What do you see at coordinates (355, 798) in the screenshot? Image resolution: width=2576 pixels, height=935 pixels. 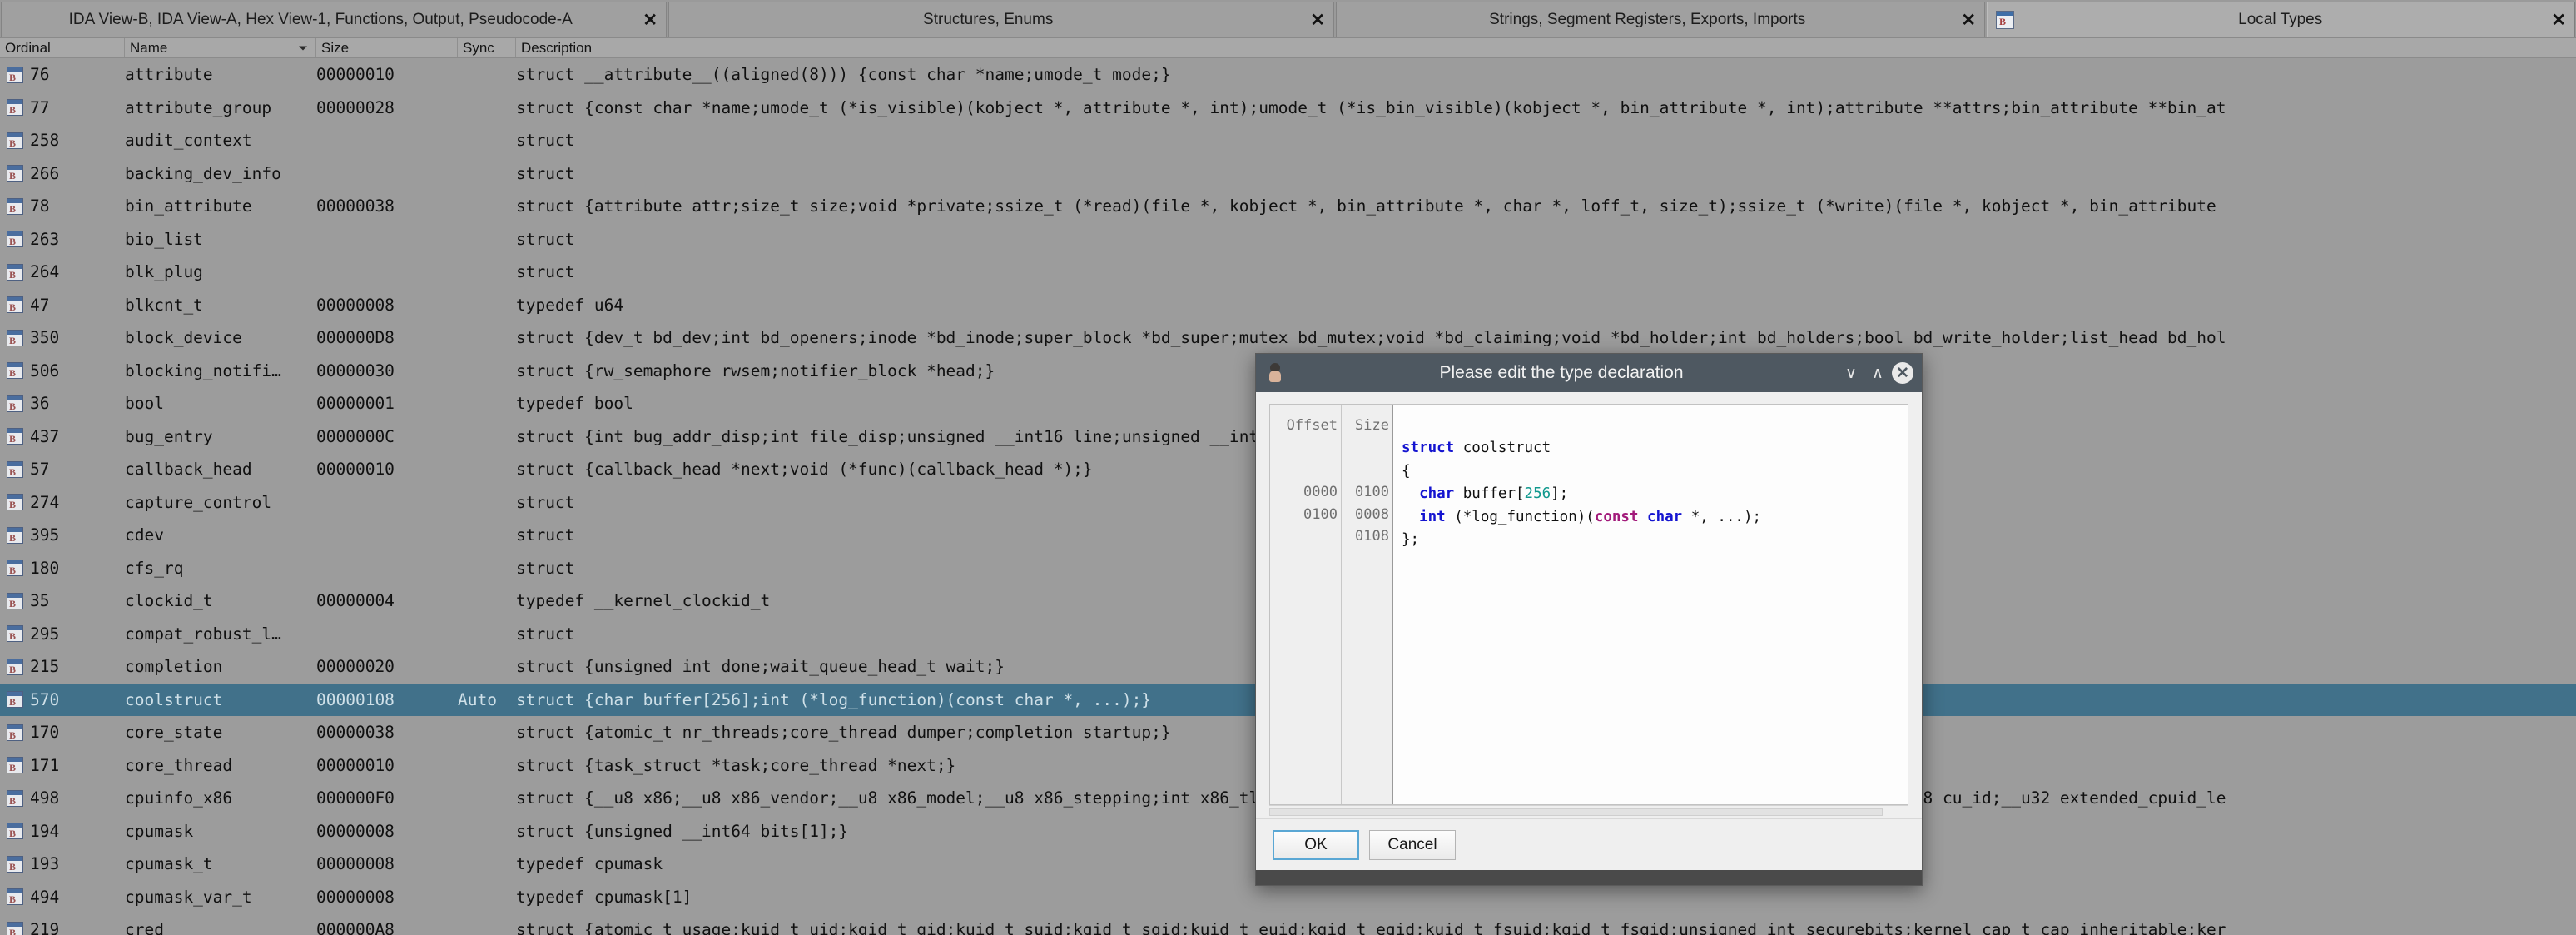 I see `cell-size: 000000F0` at bounding box center [355, 798].